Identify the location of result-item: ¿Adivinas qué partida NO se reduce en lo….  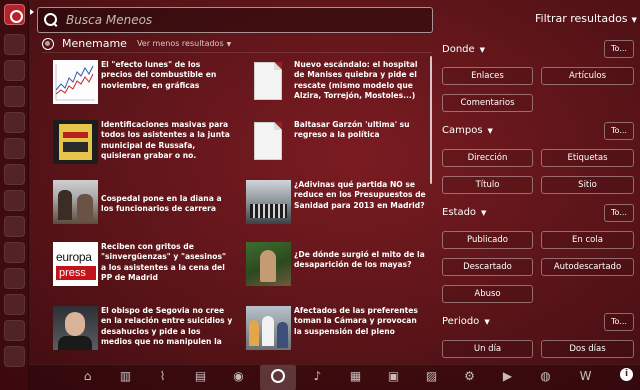
(336, 206).